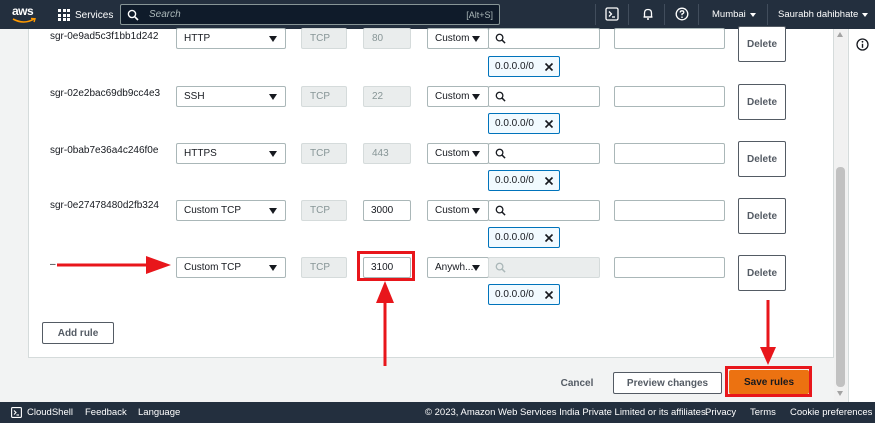  I want to click on page-scrollbar, so click(840, 215).